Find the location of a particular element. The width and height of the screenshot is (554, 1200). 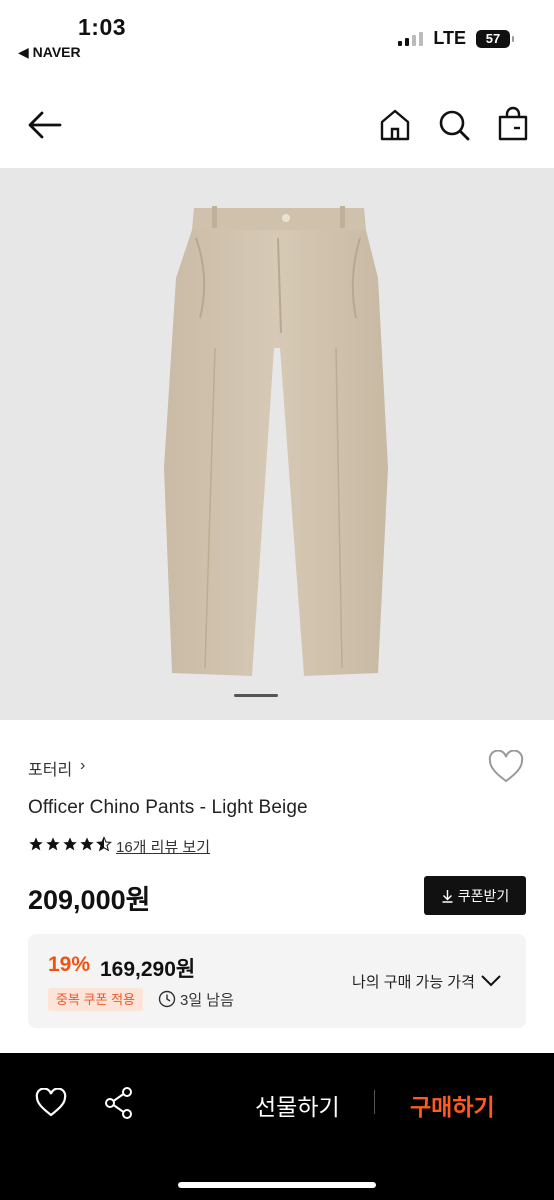

chevron-down-icon is located at coordinates (491, 980).